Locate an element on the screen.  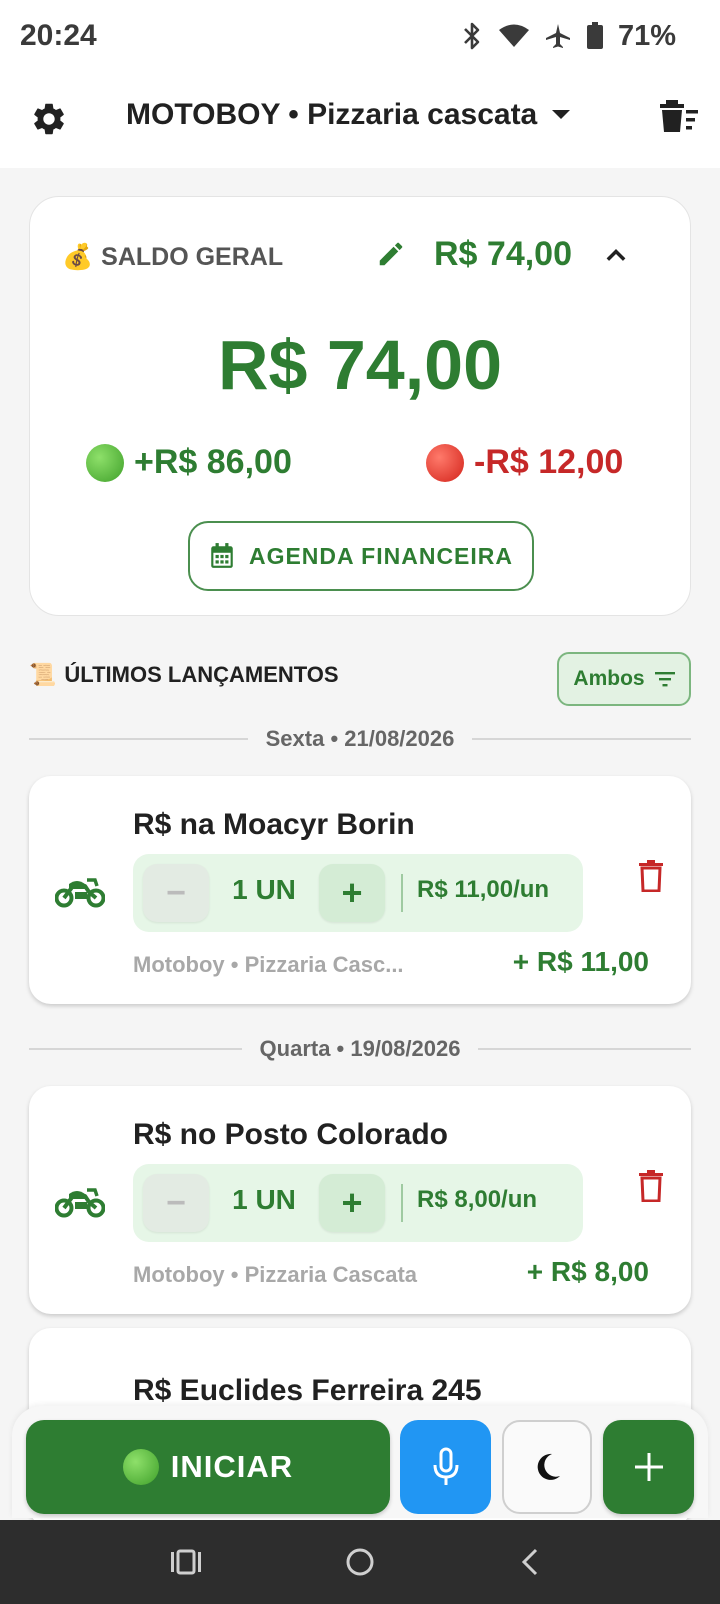
pencil-icon is located at coordinates (391, 254).